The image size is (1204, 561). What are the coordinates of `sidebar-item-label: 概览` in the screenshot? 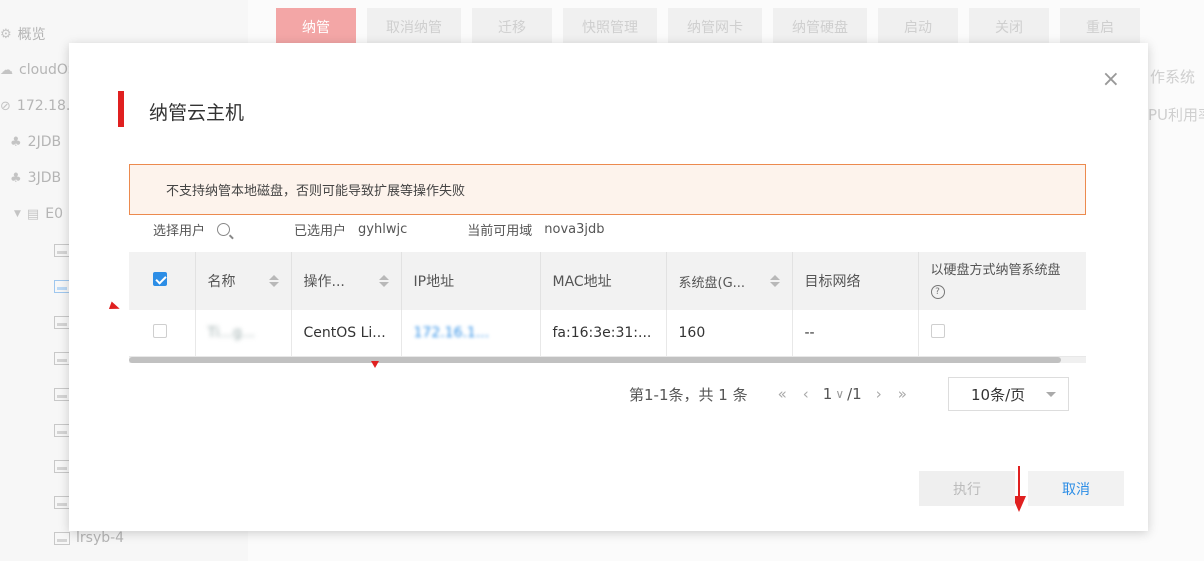 It's located at (31, 35).